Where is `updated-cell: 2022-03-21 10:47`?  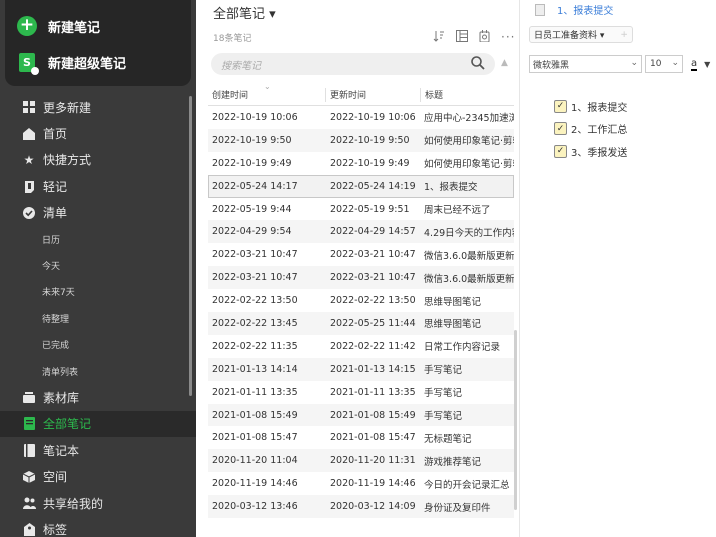
updated-cell: 2022-03-21 10:47 is located at coordinates (373, 255).